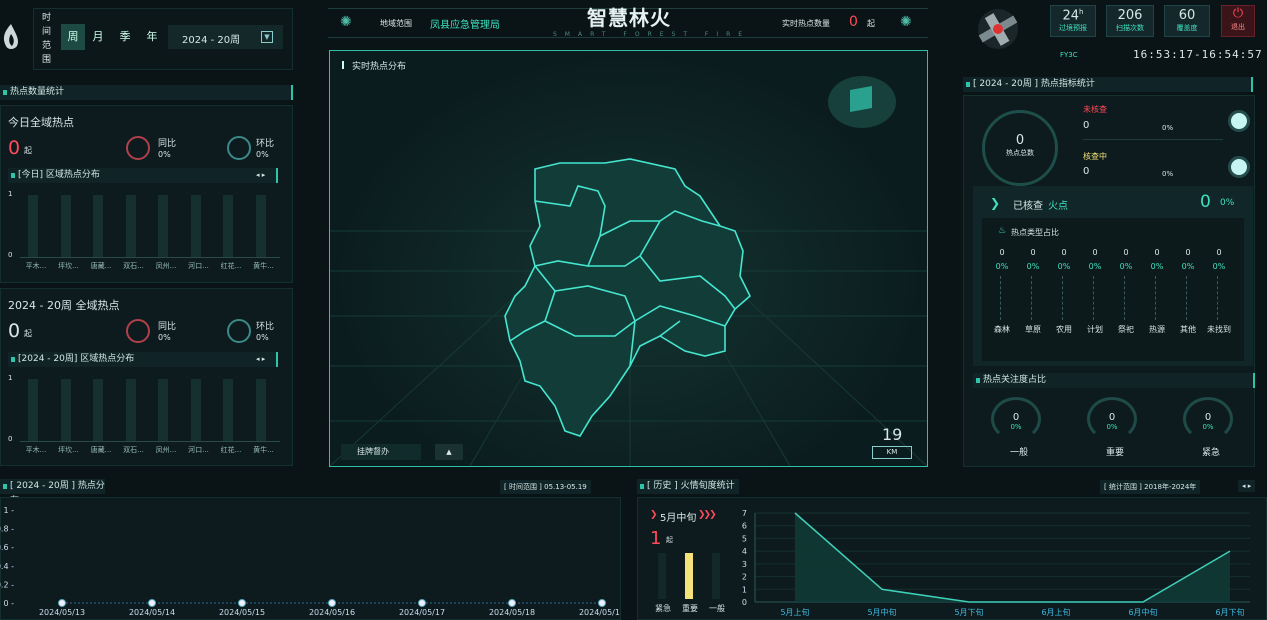  I want to click on 3d-view-toggle-icon, so click(862, 102).